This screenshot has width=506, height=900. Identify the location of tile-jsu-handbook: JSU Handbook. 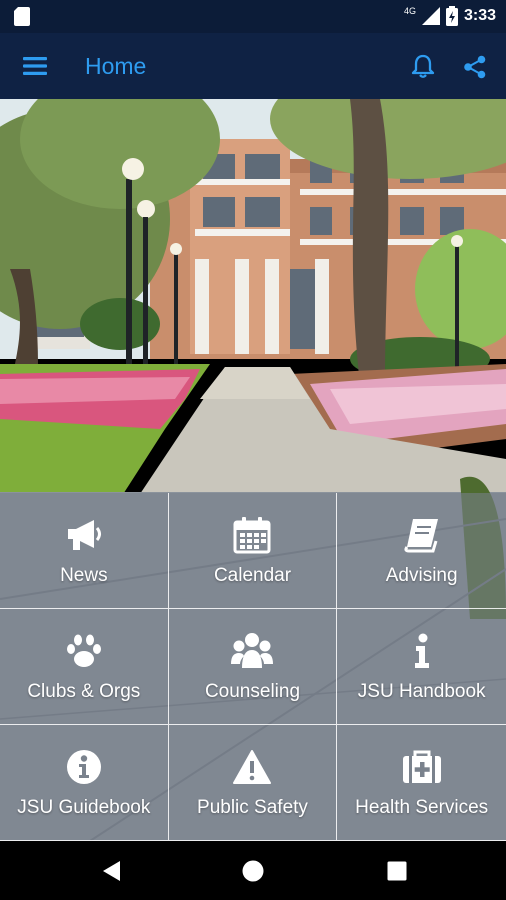
(421, 667).